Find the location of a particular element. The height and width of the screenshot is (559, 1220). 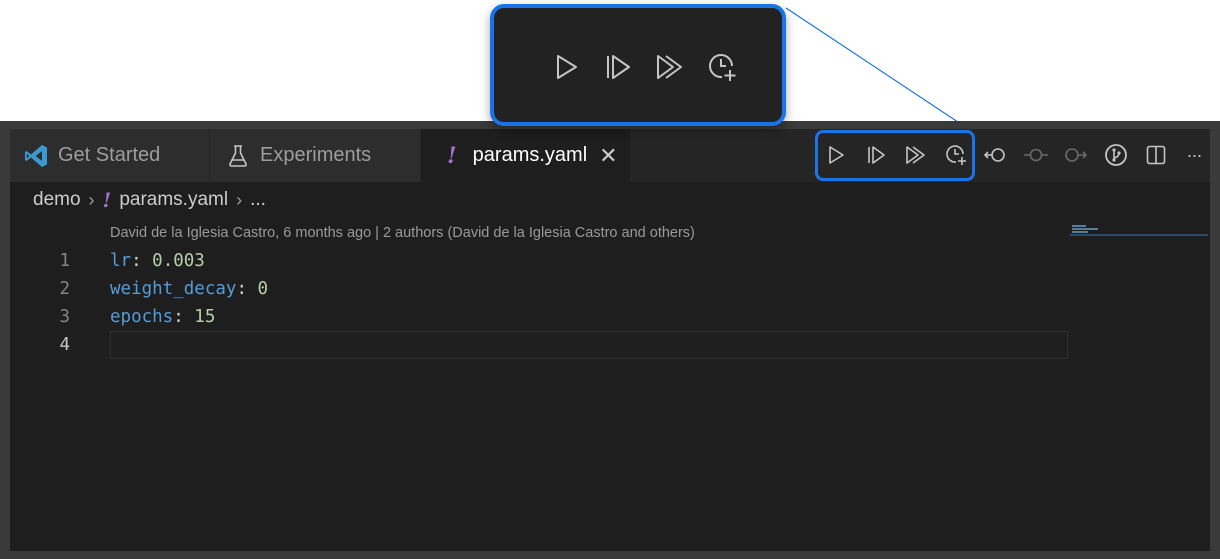

yaml-value: 15 is located at coordinates (205, 317).